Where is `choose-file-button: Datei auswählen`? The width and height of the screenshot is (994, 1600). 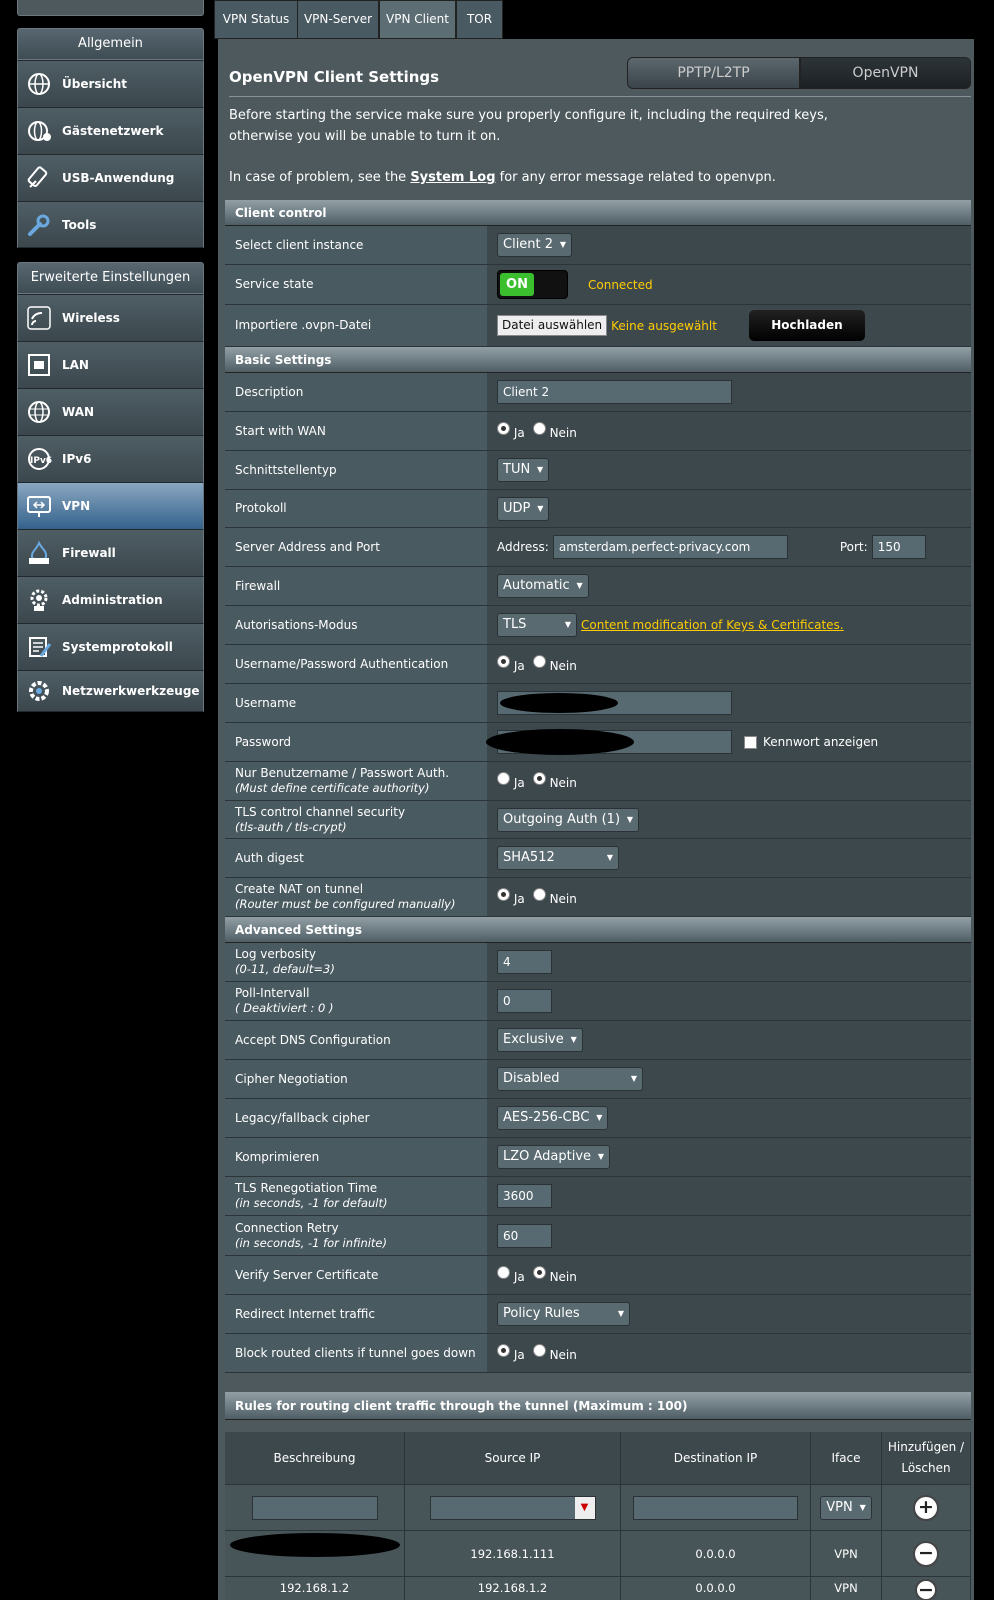
choose-file-button: Datei auswählen is located at coordinates (552, 325).